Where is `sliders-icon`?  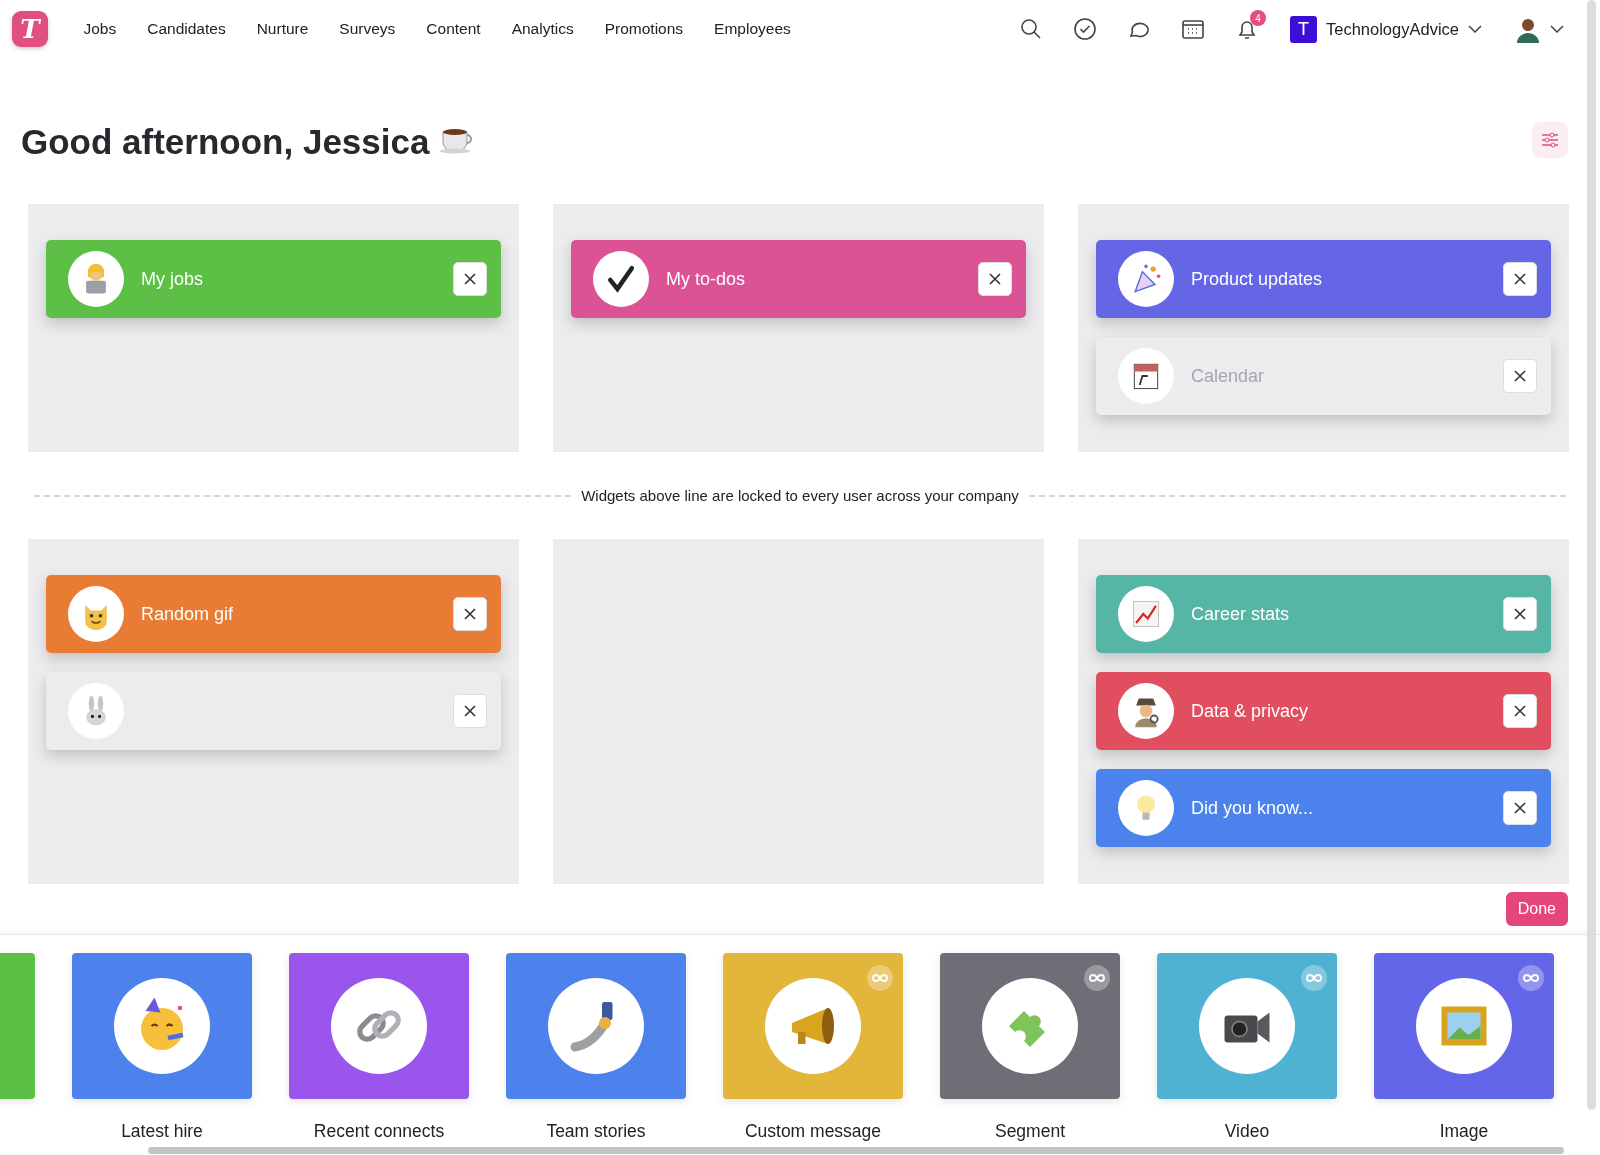 sliders-icon is located at coordinates (1550, 140).